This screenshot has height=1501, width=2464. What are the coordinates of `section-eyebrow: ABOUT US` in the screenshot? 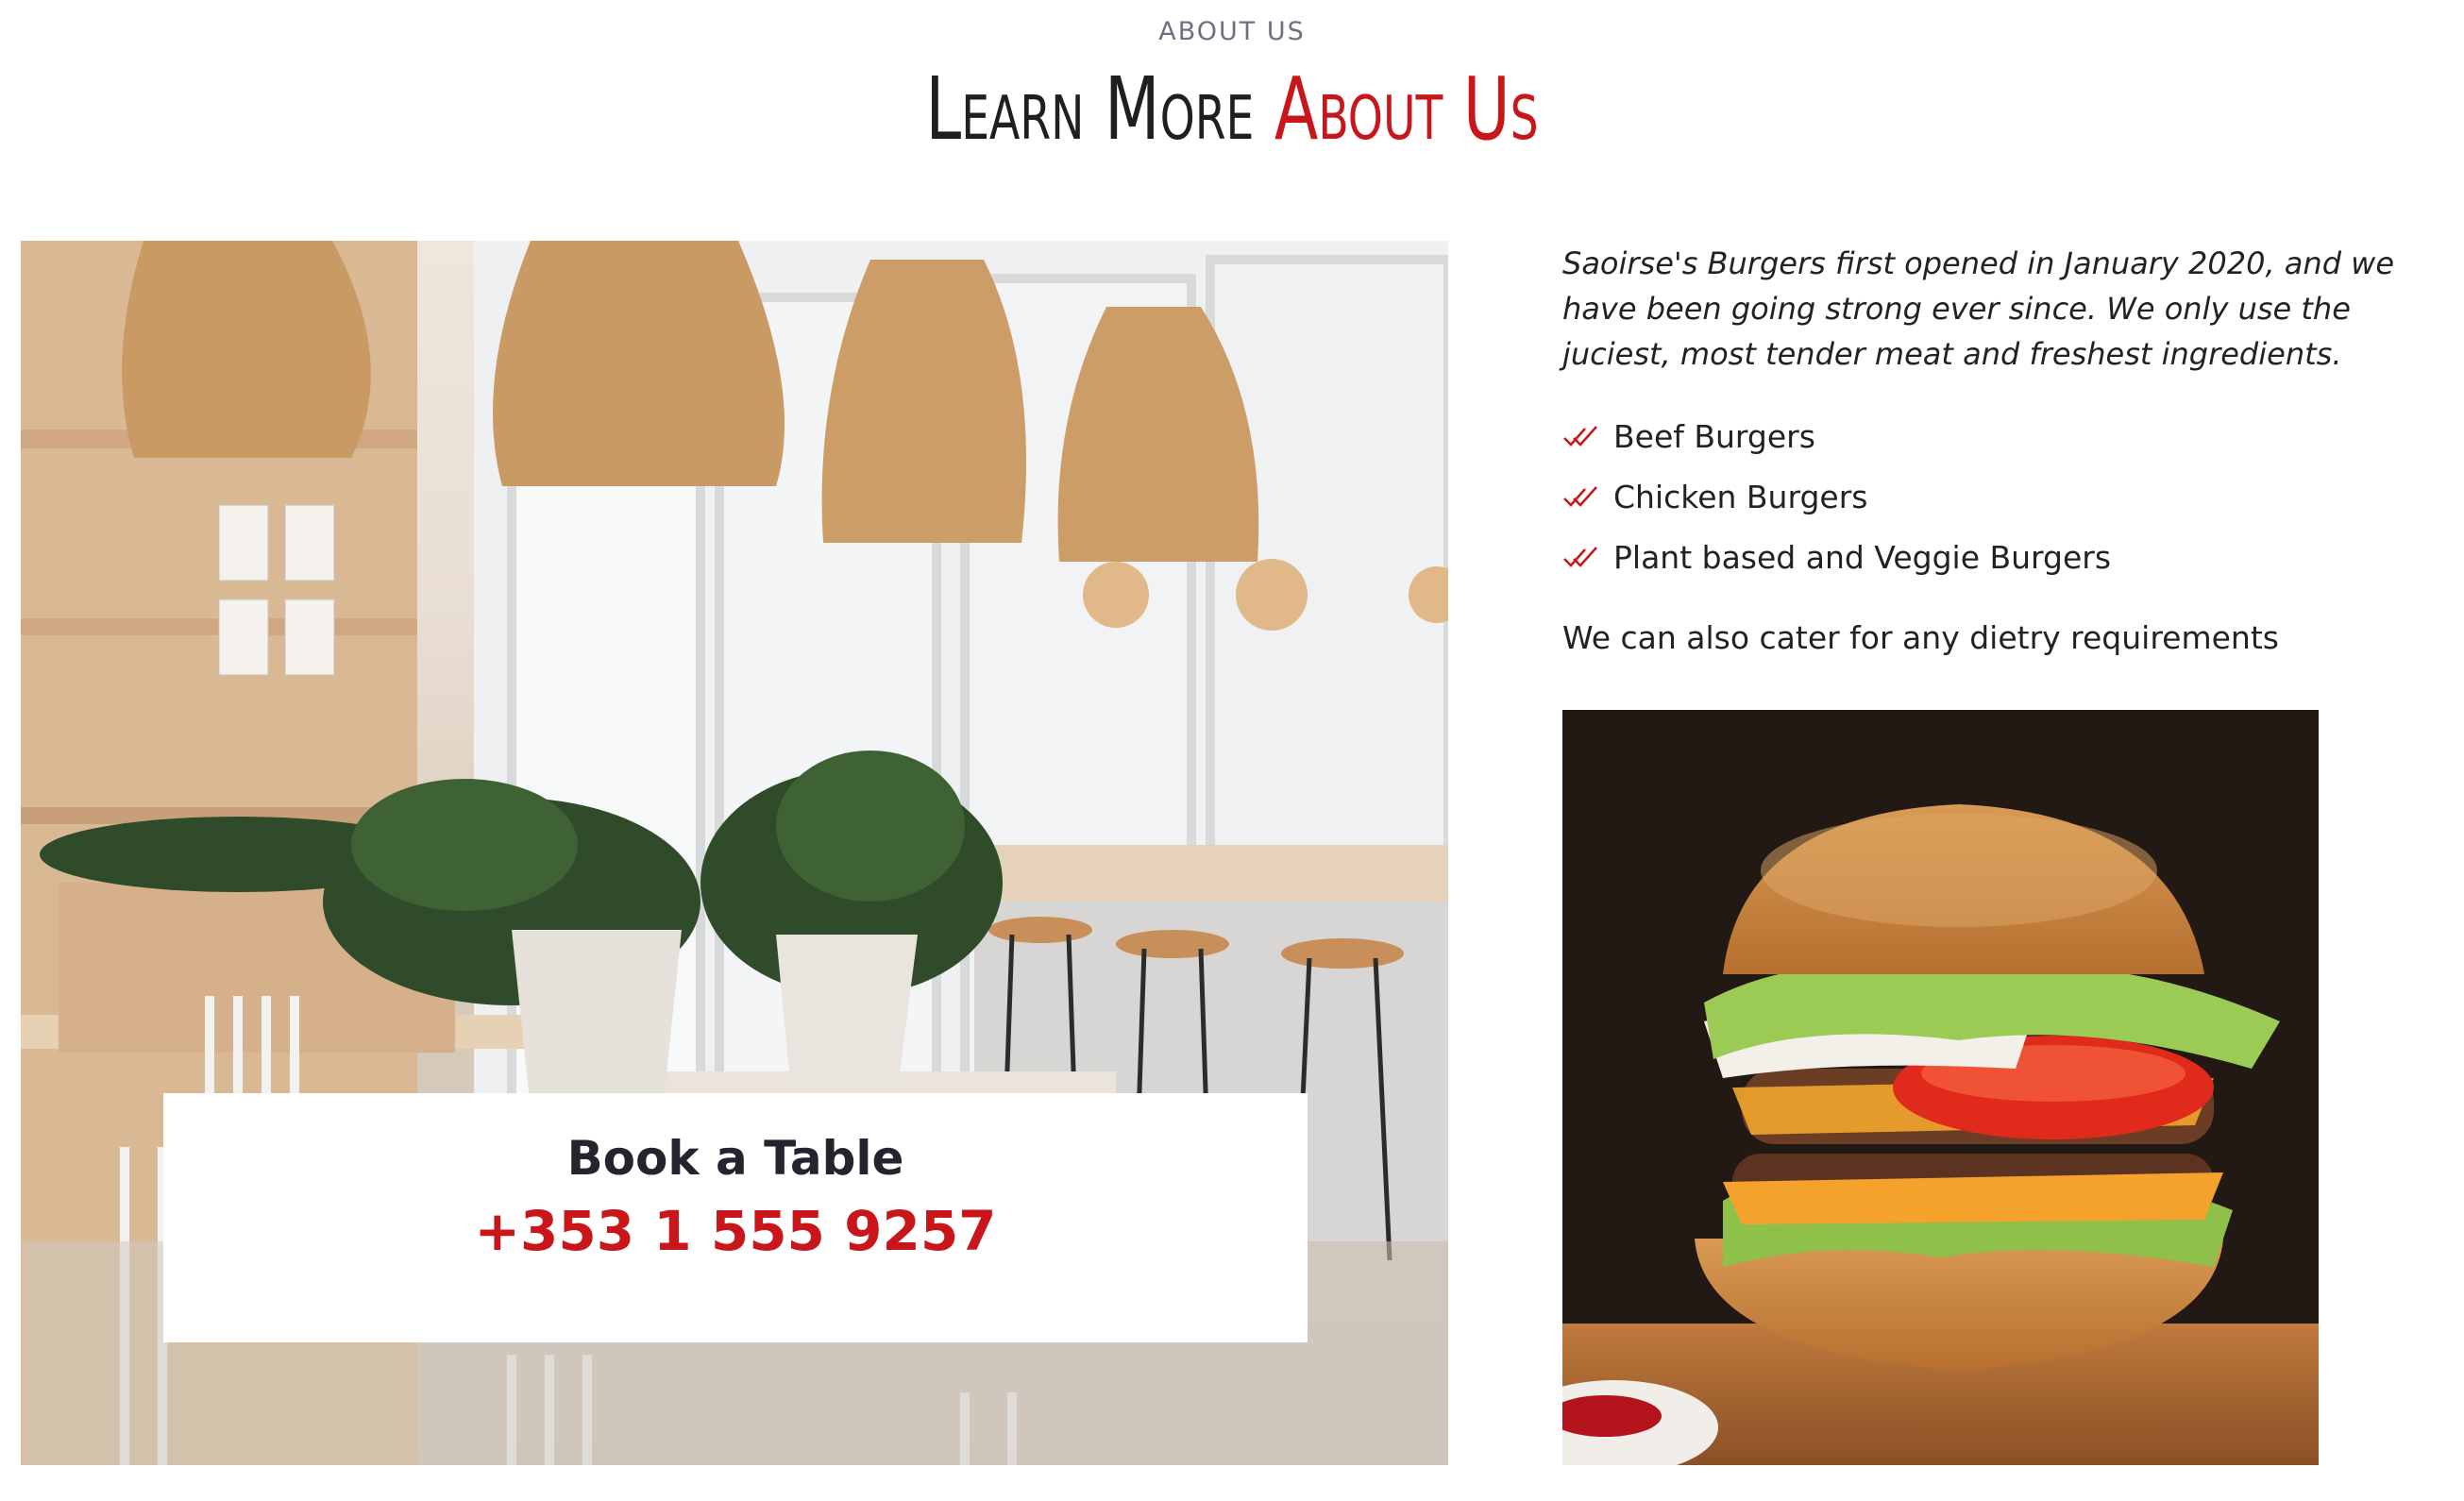 It's located at (1232, 32).